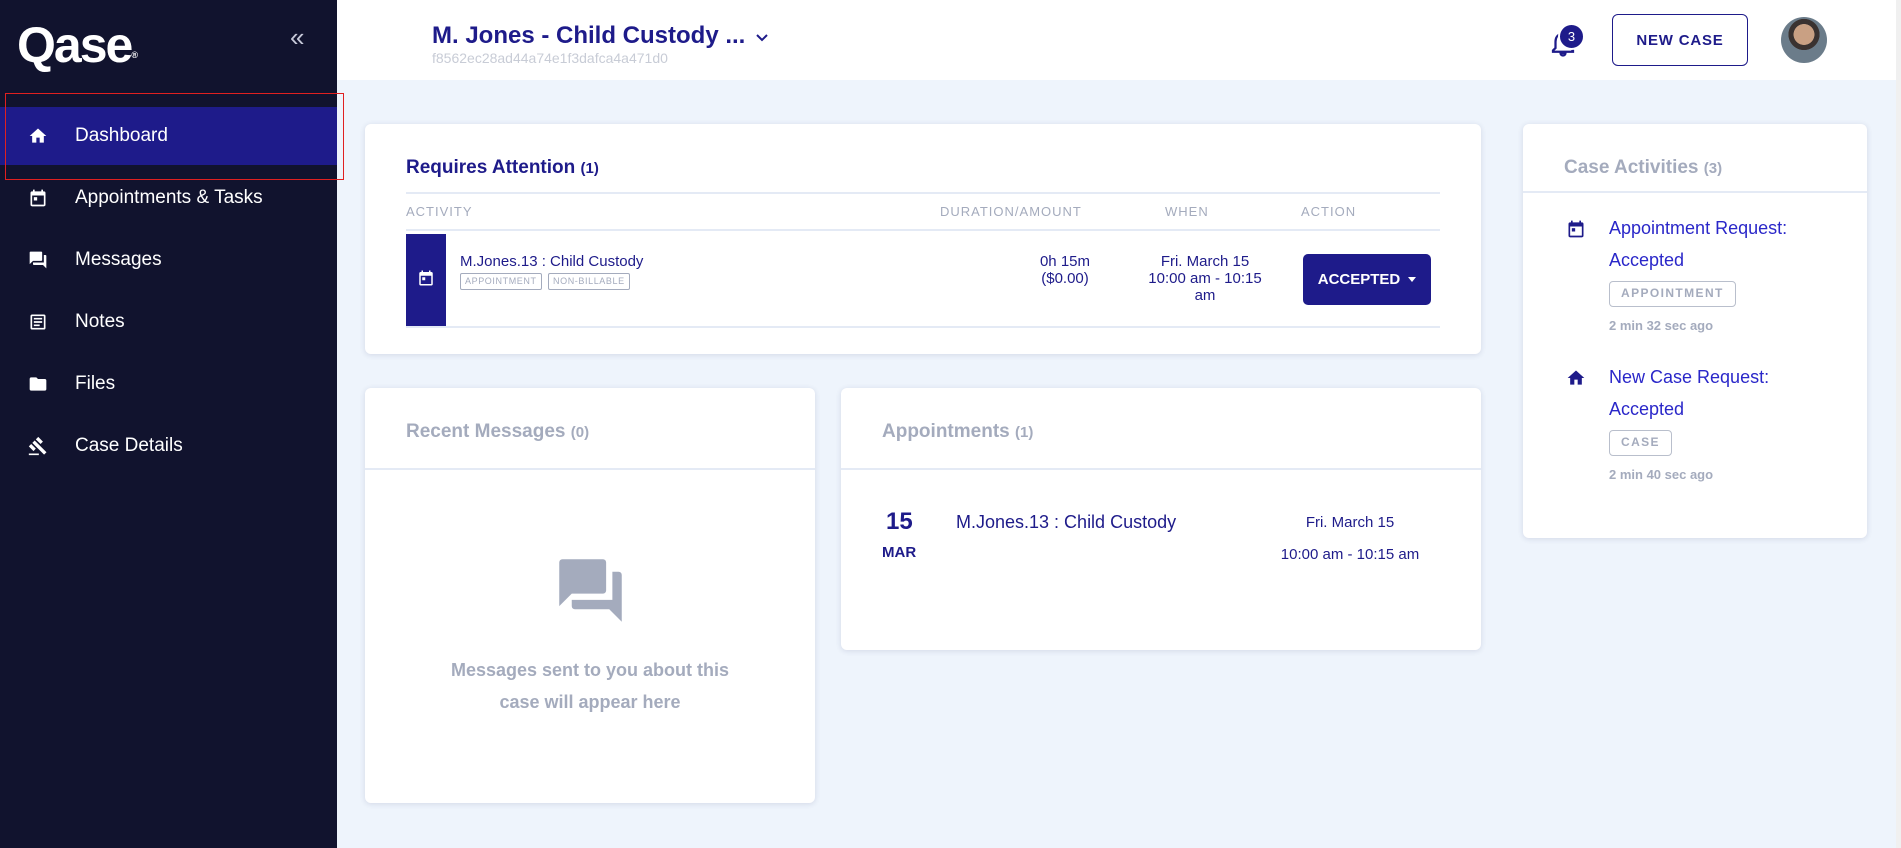 Image resolution: width=1901 pixels, height=848 pixels. Describe the element at coordinates (498, 431) in the screenshot. I see `recent-messages-title: Recent Messages (0)` at that location.